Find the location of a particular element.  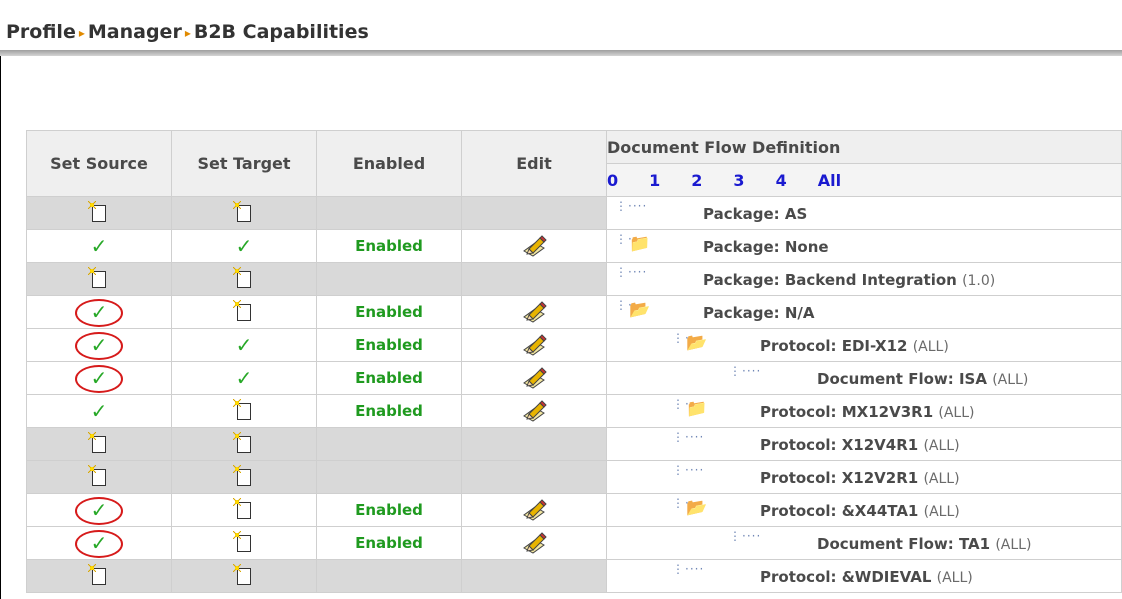

flow-item-label: Document Flow: ISA (ALL) is located at coordinates (922, 379).